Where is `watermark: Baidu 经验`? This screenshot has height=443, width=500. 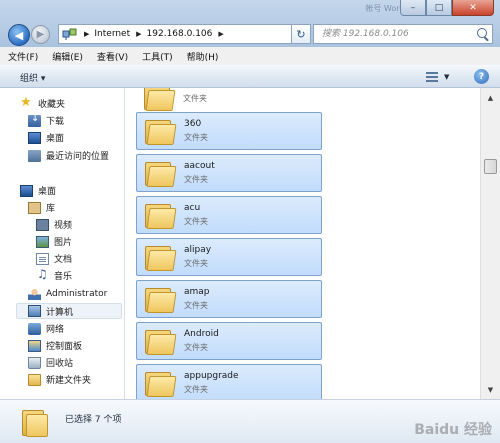
watermark: Baidu 经验 is located at coordinates (453, 430).